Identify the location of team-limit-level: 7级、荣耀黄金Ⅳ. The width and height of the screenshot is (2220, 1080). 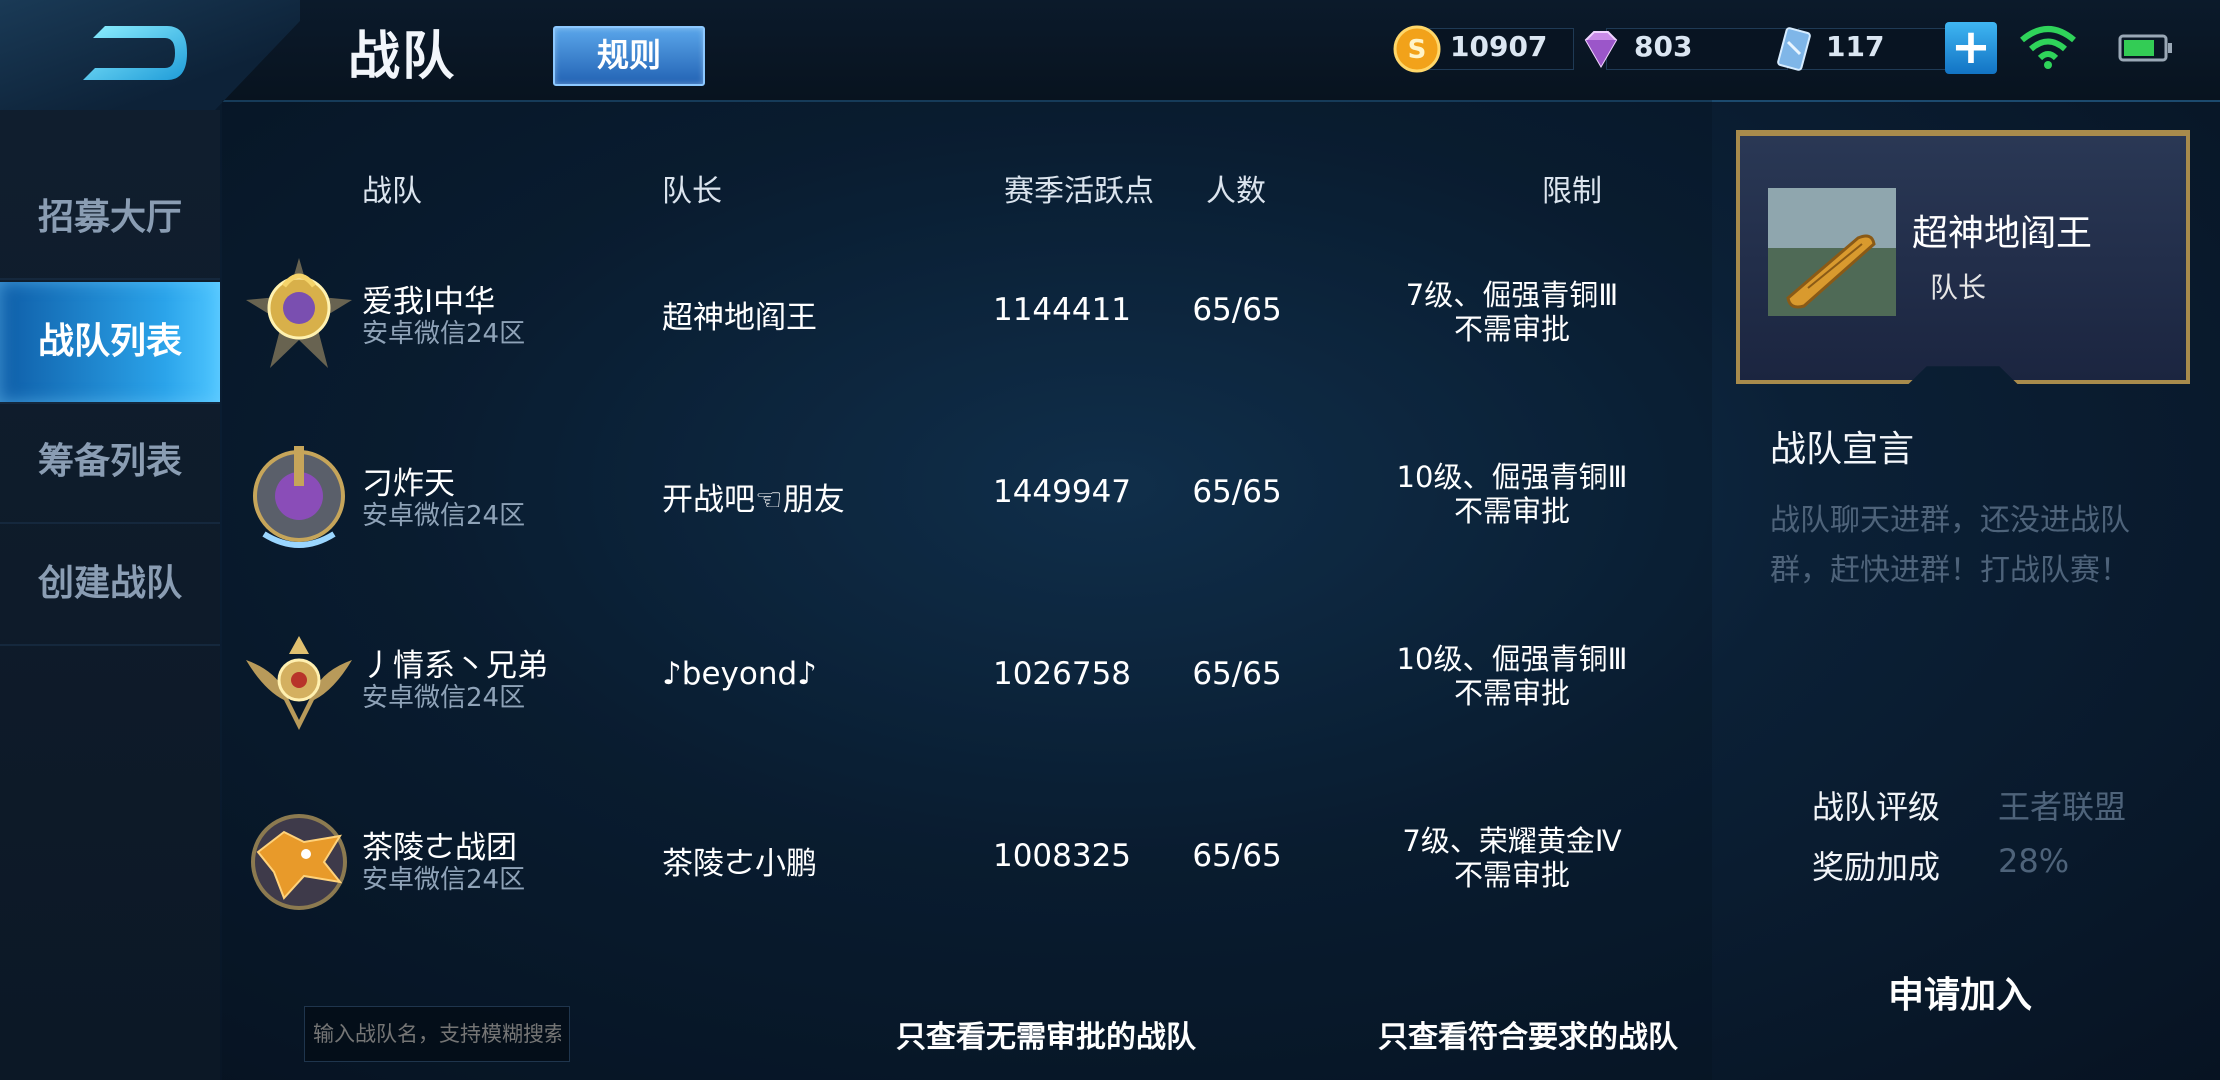
(1512, 841).